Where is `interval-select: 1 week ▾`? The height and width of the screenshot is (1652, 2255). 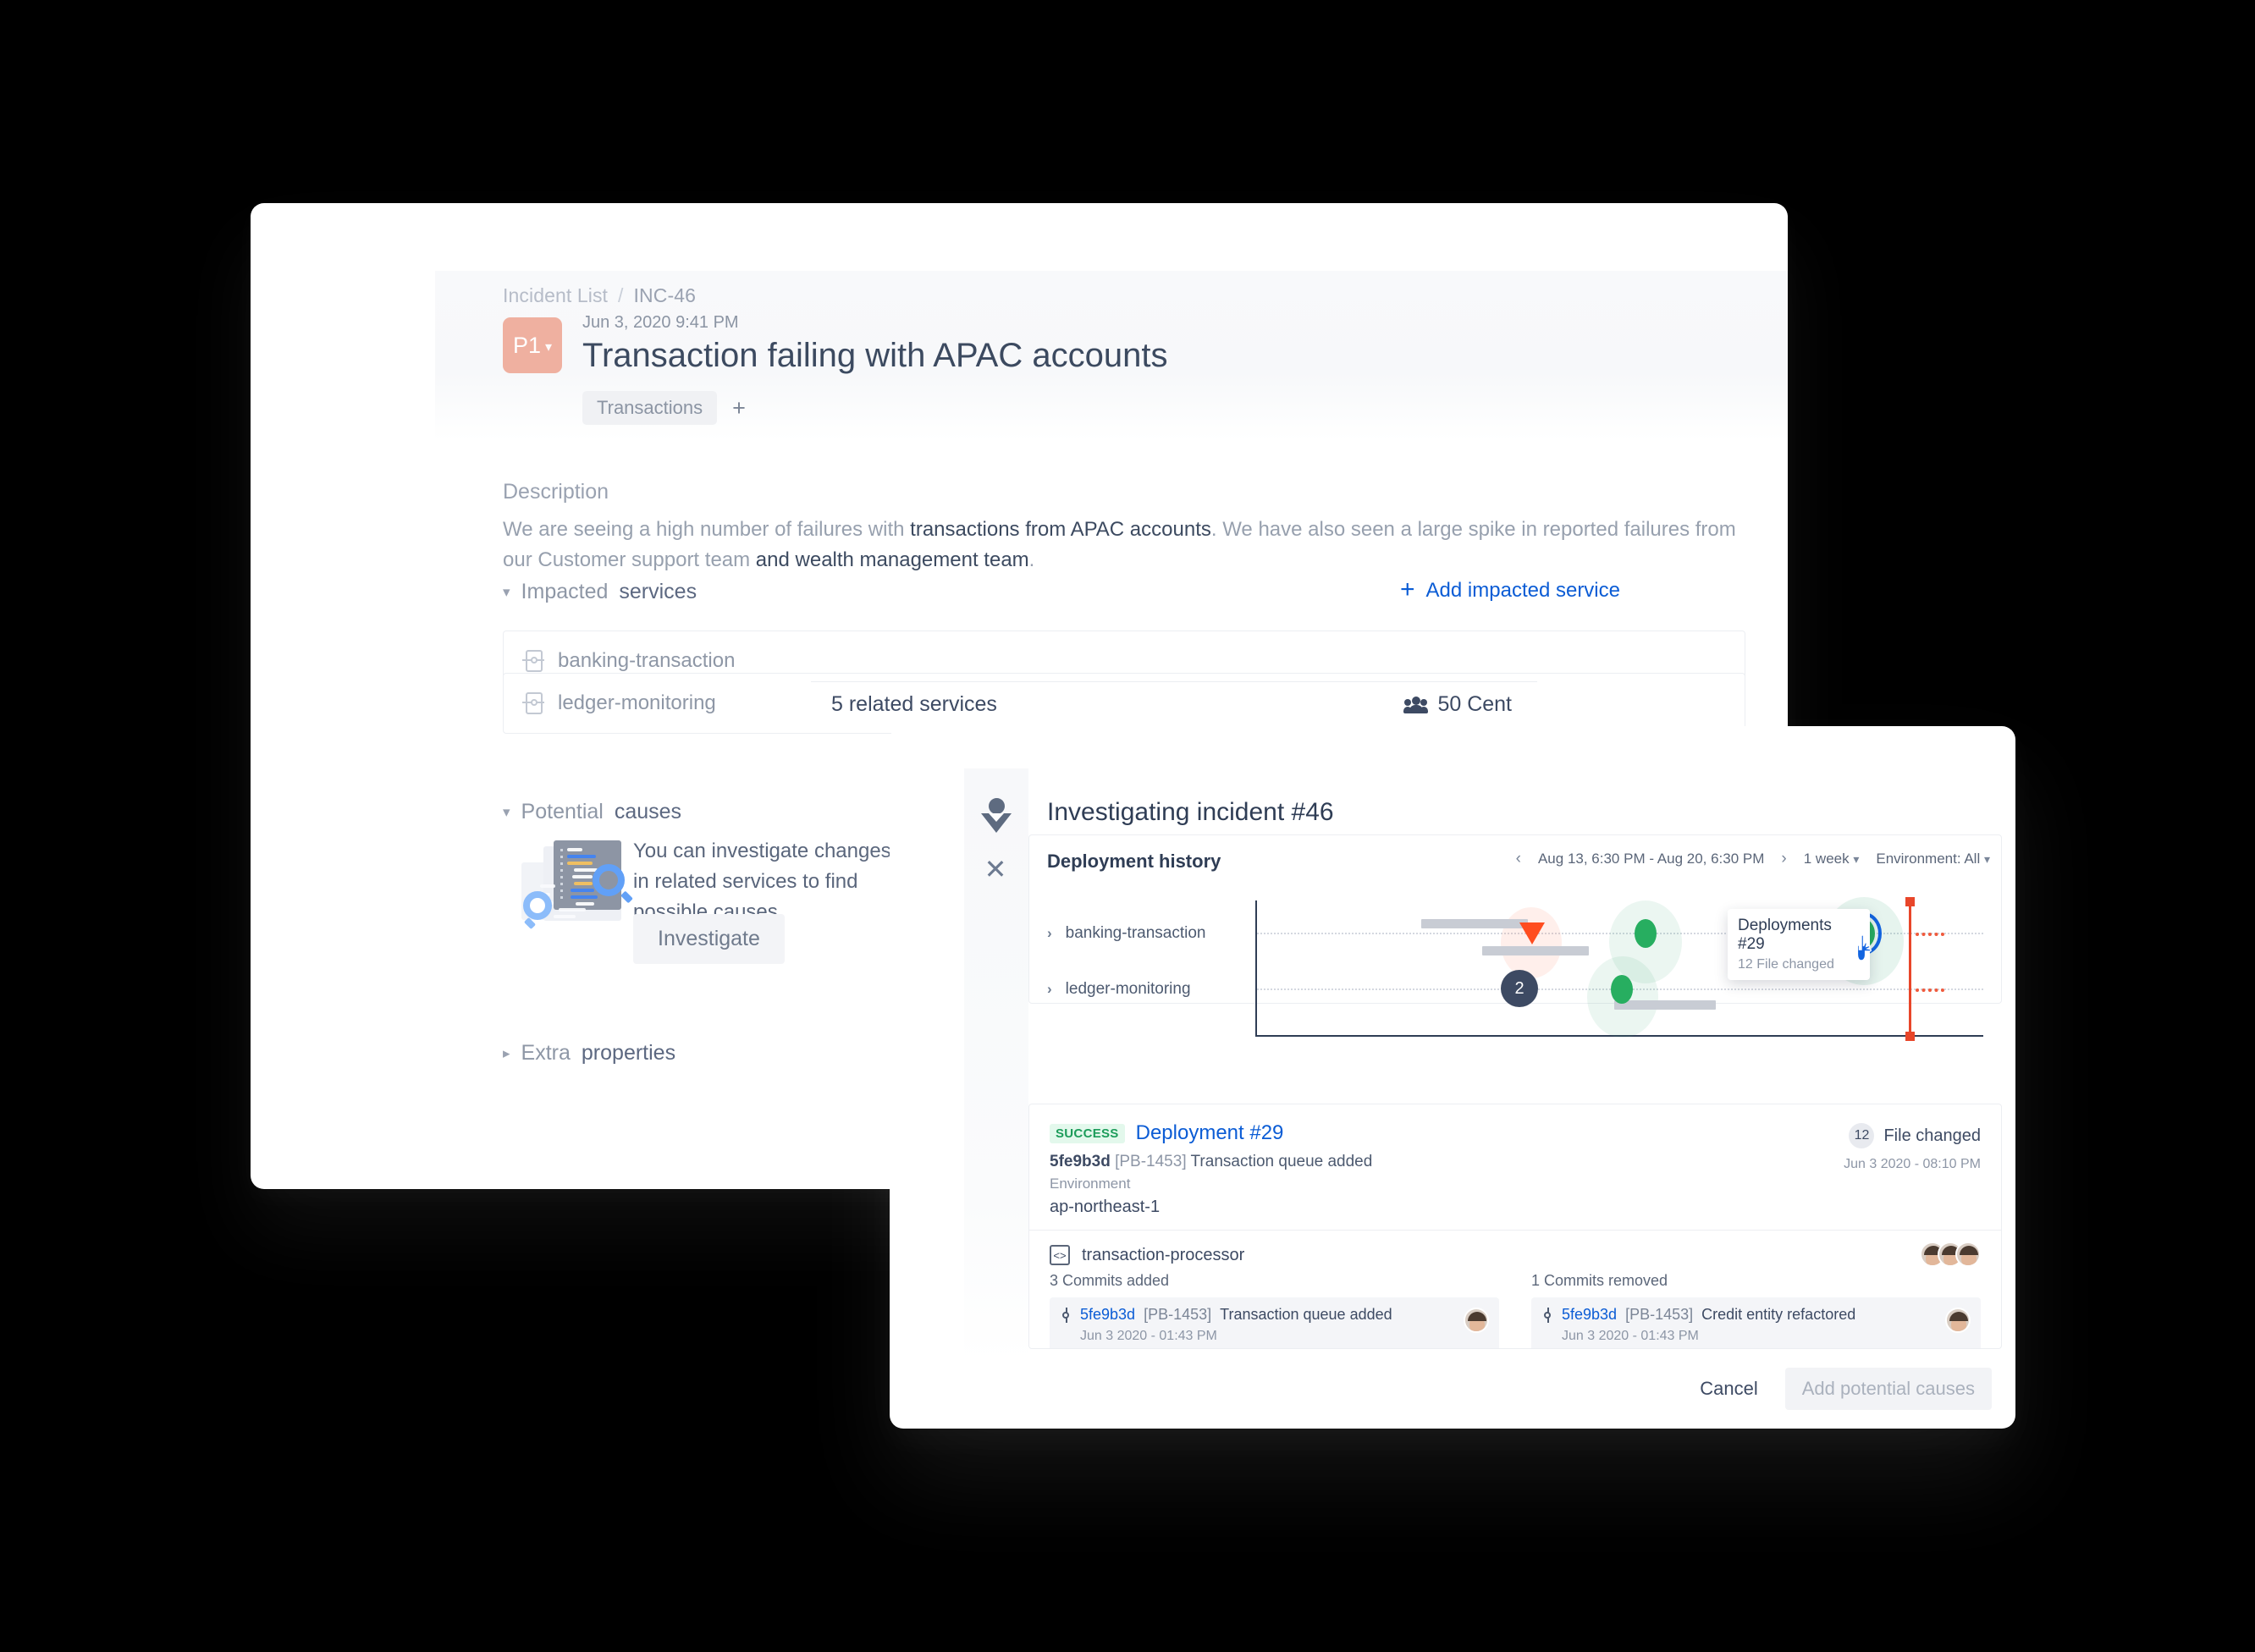 interval-select: 1 week ▾ is located at coordinates (1832, 859).